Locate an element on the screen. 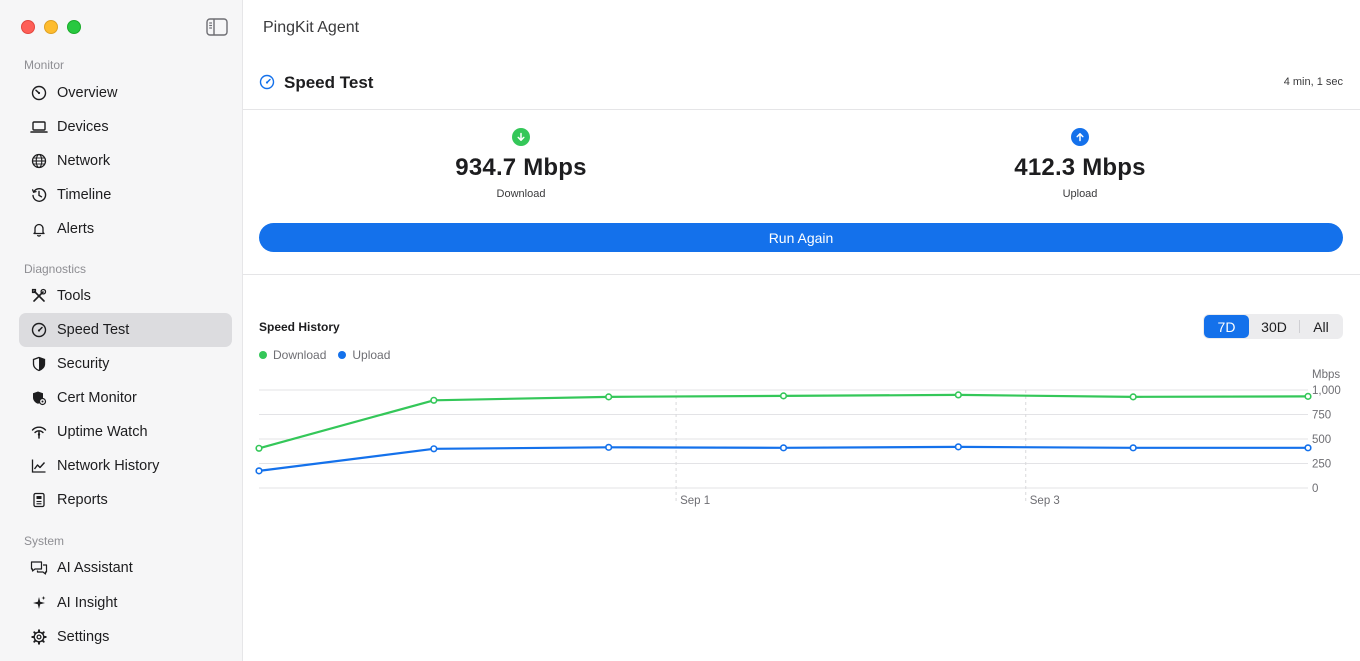  sidebar-item-cert-monitor: Cert Monitor is located at coordinates (125, 398).